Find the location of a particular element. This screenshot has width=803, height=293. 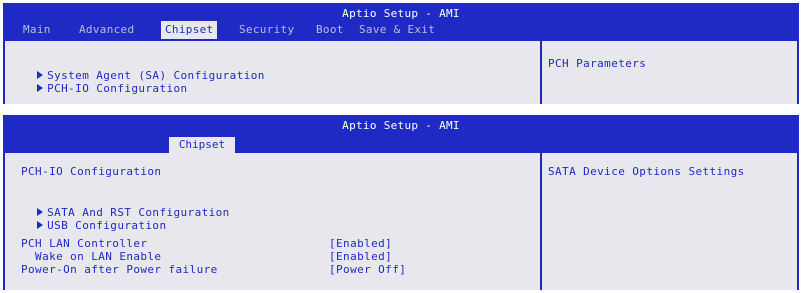

menu-item-label: PCH-IO Configuration is located at coordinates (117, 88).